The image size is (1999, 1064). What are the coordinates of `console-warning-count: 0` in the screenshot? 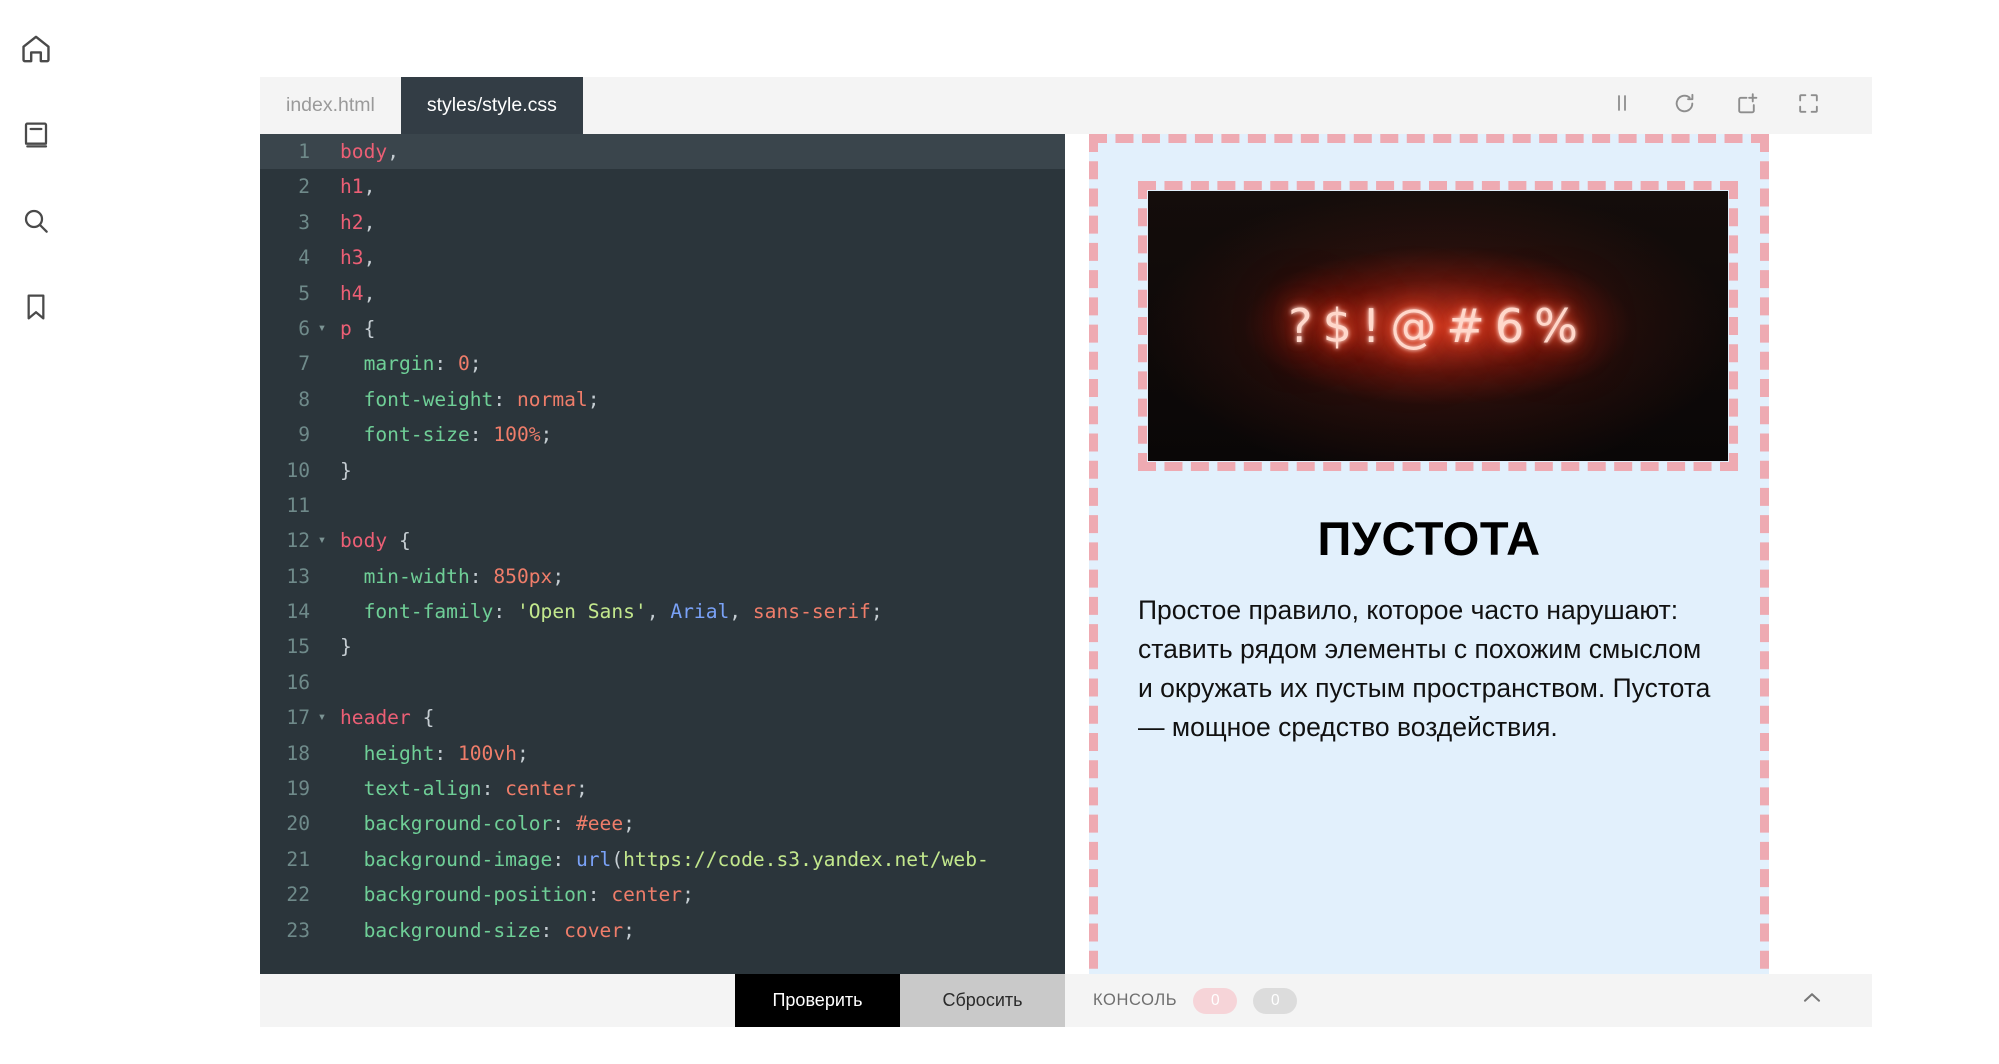 It's located at (1275, 1000).